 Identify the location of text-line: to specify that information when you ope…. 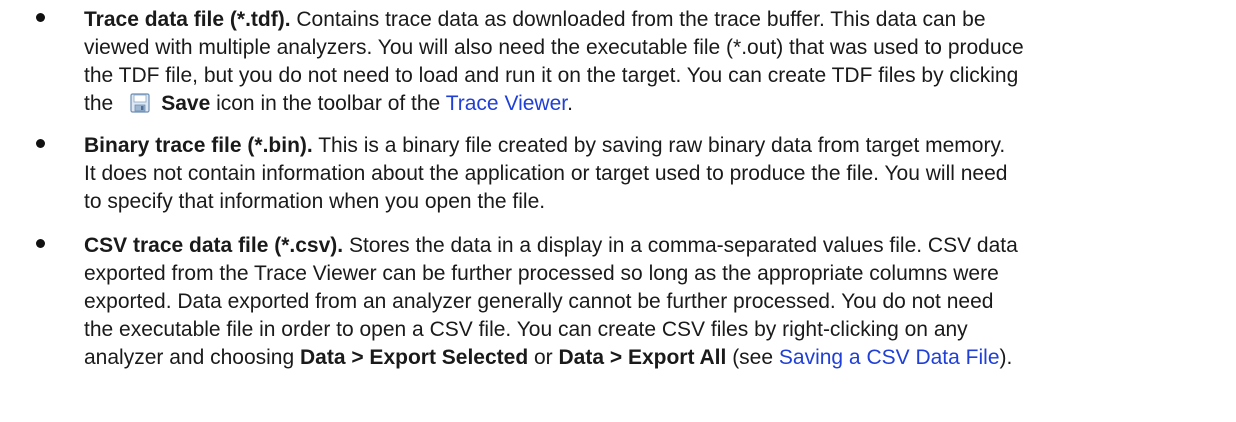
(315, 201).